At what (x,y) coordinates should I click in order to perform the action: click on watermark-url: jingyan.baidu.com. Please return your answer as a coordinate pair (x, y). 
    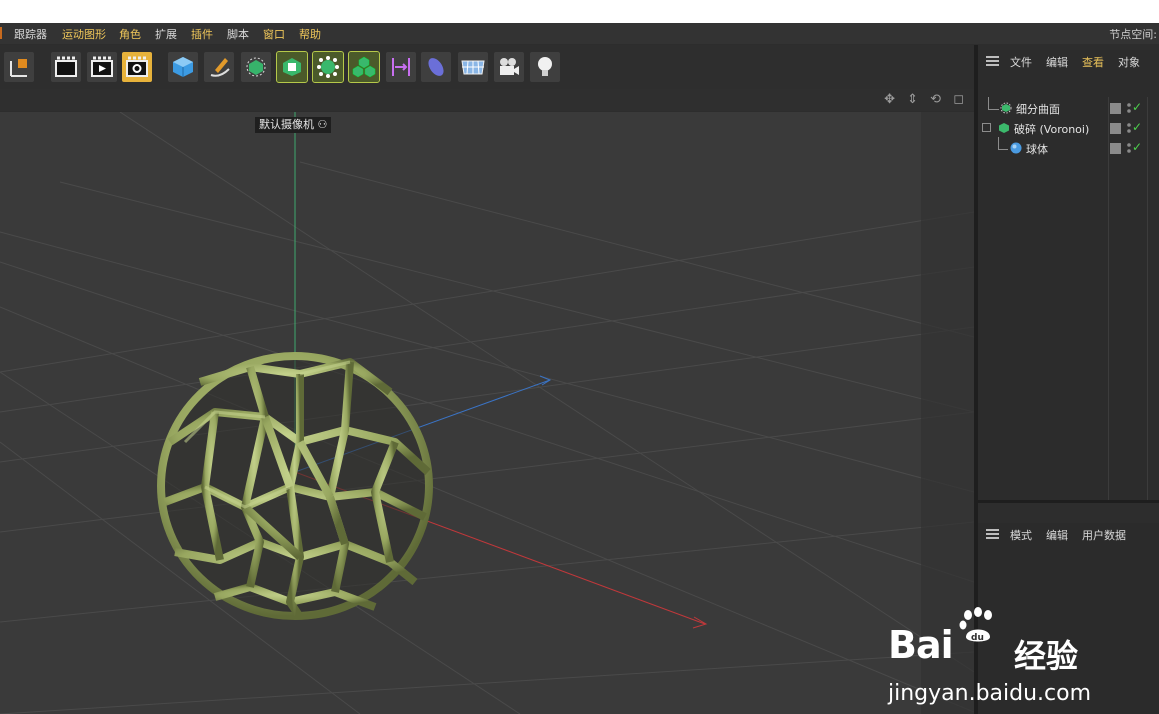
    Looking at the image, I should click on (990, 693).